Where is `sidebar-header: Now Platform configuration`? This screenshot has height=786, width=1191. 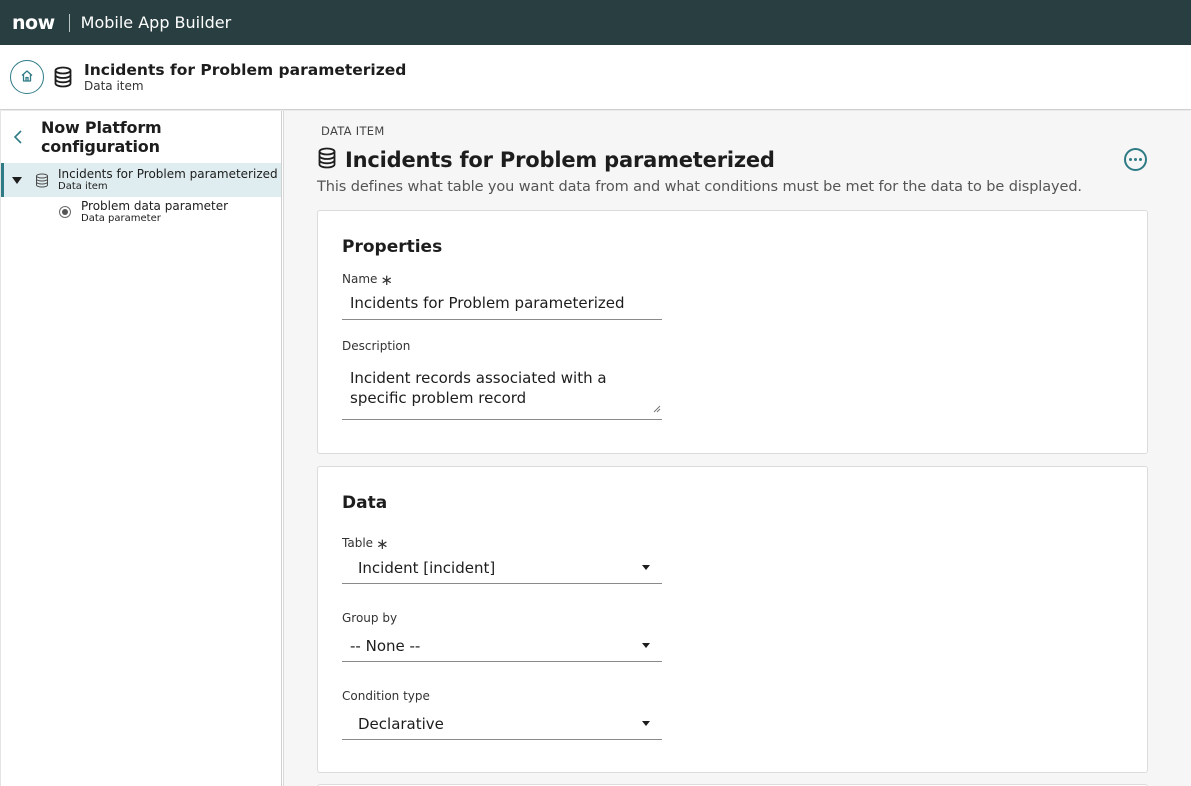
sidebar-header: Now Platform configuration is located at coordinates (141, 137).